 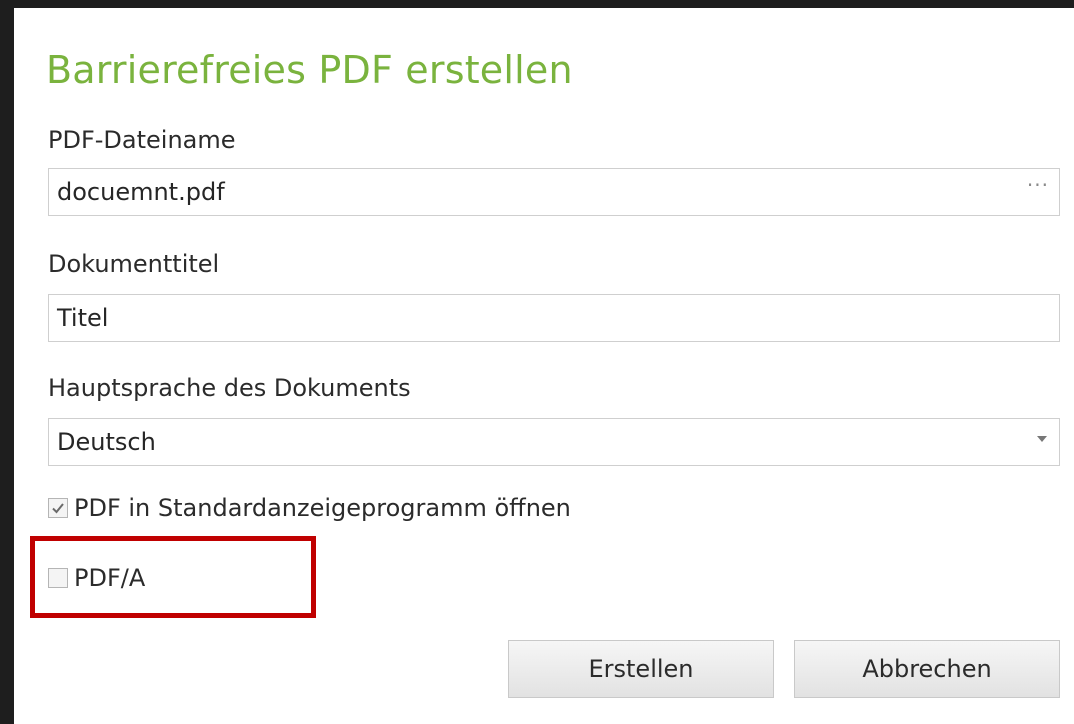 I want to click on filename-input: docuemnt.pdf ···, so click(x=554, y=192).